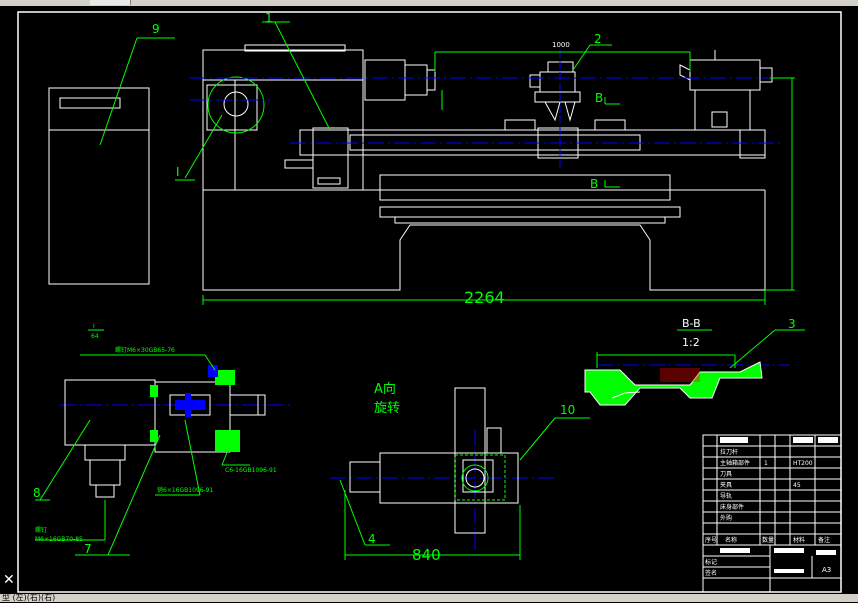 The image size is (858, 603). I want to click on tb-row-7: 外购, so click(726, 518).